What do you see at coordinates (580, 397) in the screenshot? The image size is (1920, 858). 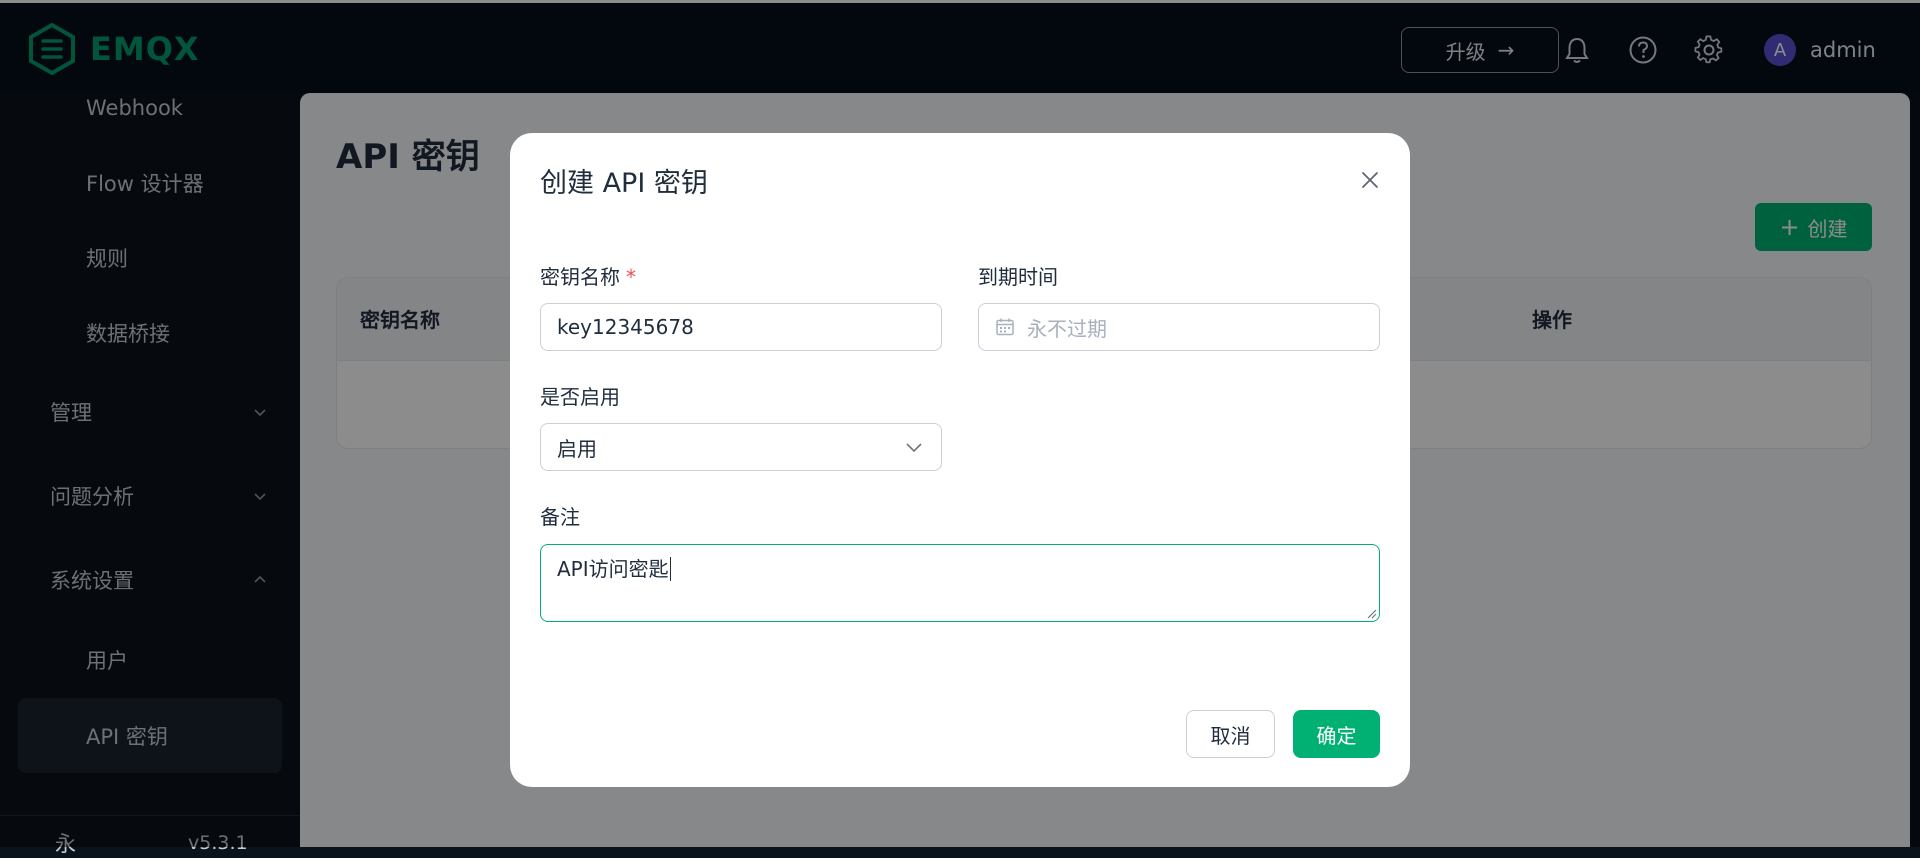 I see `enabled-label: 是否启用` at bounding box center [580, 397].